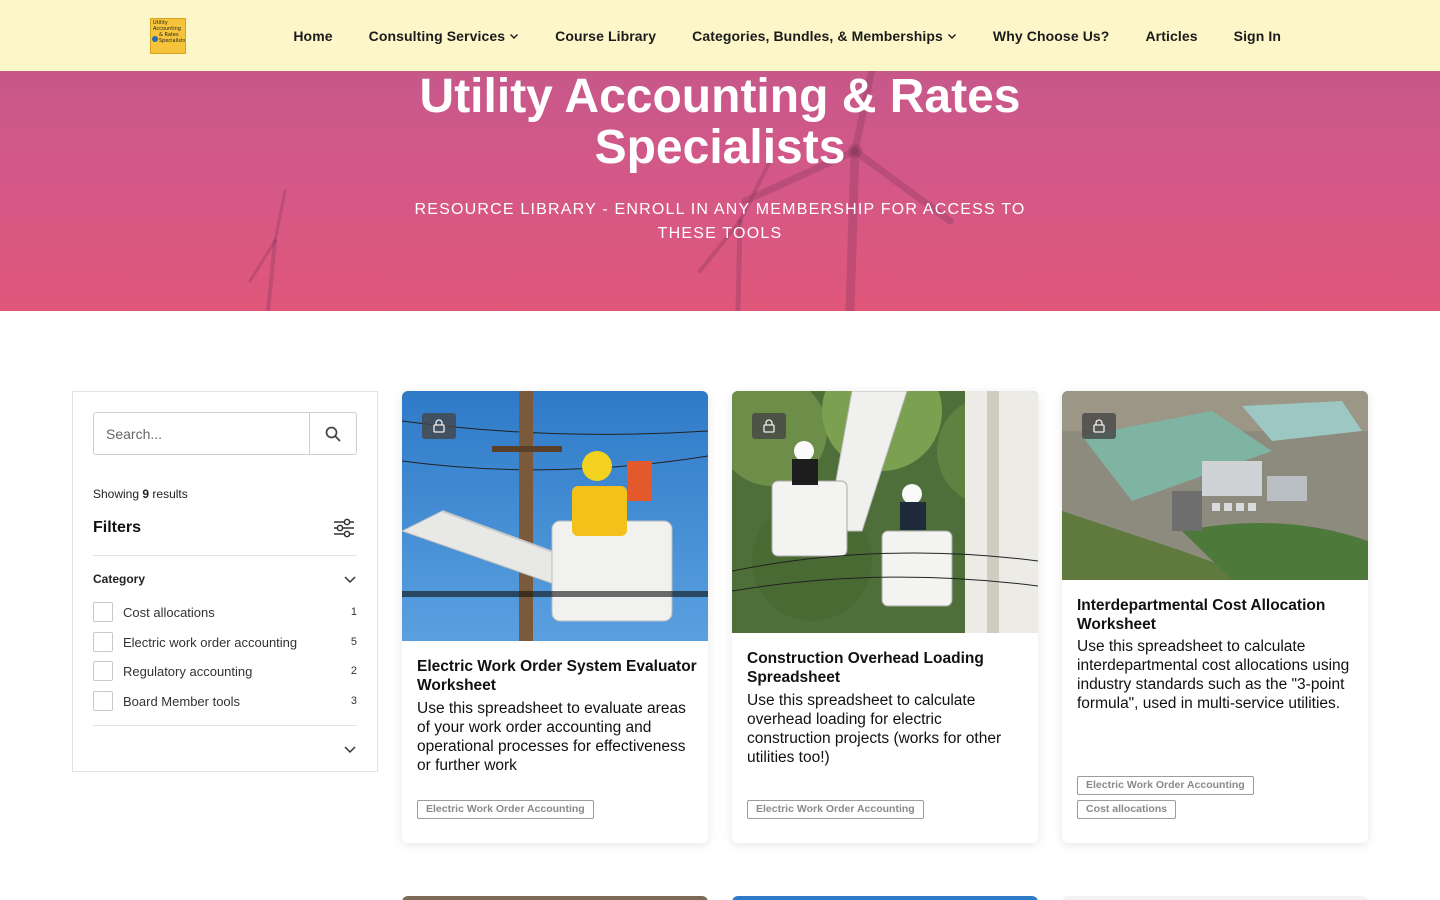 The height and width of the screenshot is (900, 1440). Describe the element at coordinates (353, 671) in the screenshot. I see `category-count: 2` at that location.